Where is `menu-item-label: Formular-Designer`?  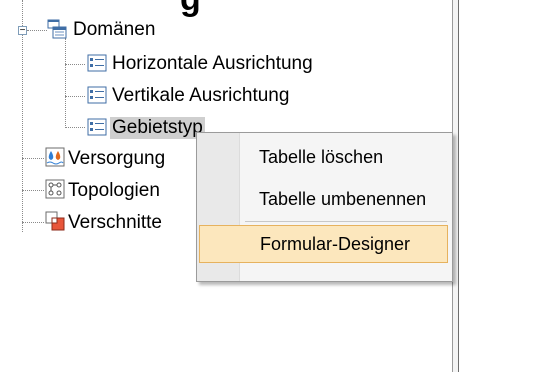
menu-item-label: Formular-Designer is located at coordinates (335, 243).